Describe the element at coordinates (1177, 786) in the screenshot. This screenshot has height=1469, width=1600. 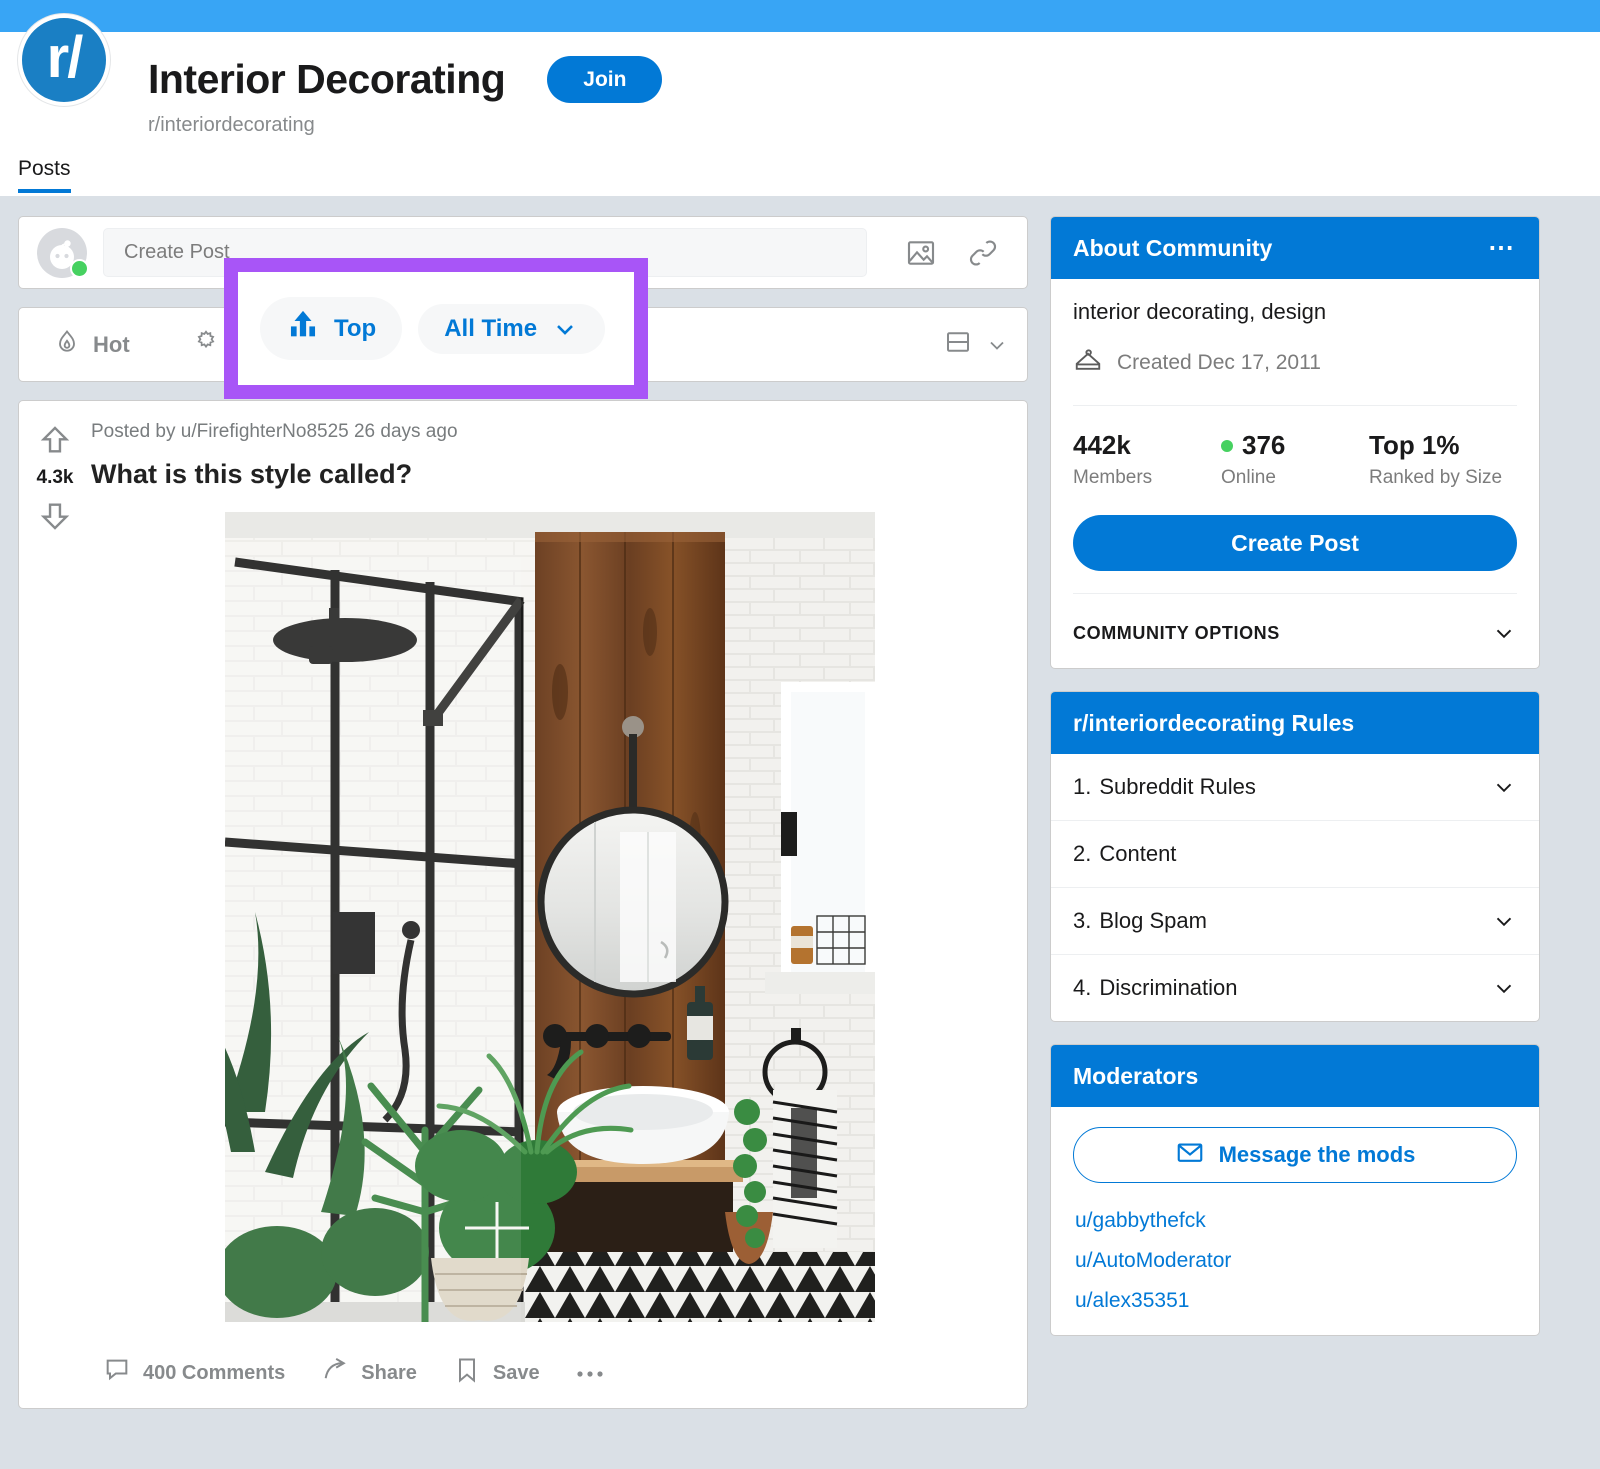
I see `rule-label: Subreddit Rules` at that location.